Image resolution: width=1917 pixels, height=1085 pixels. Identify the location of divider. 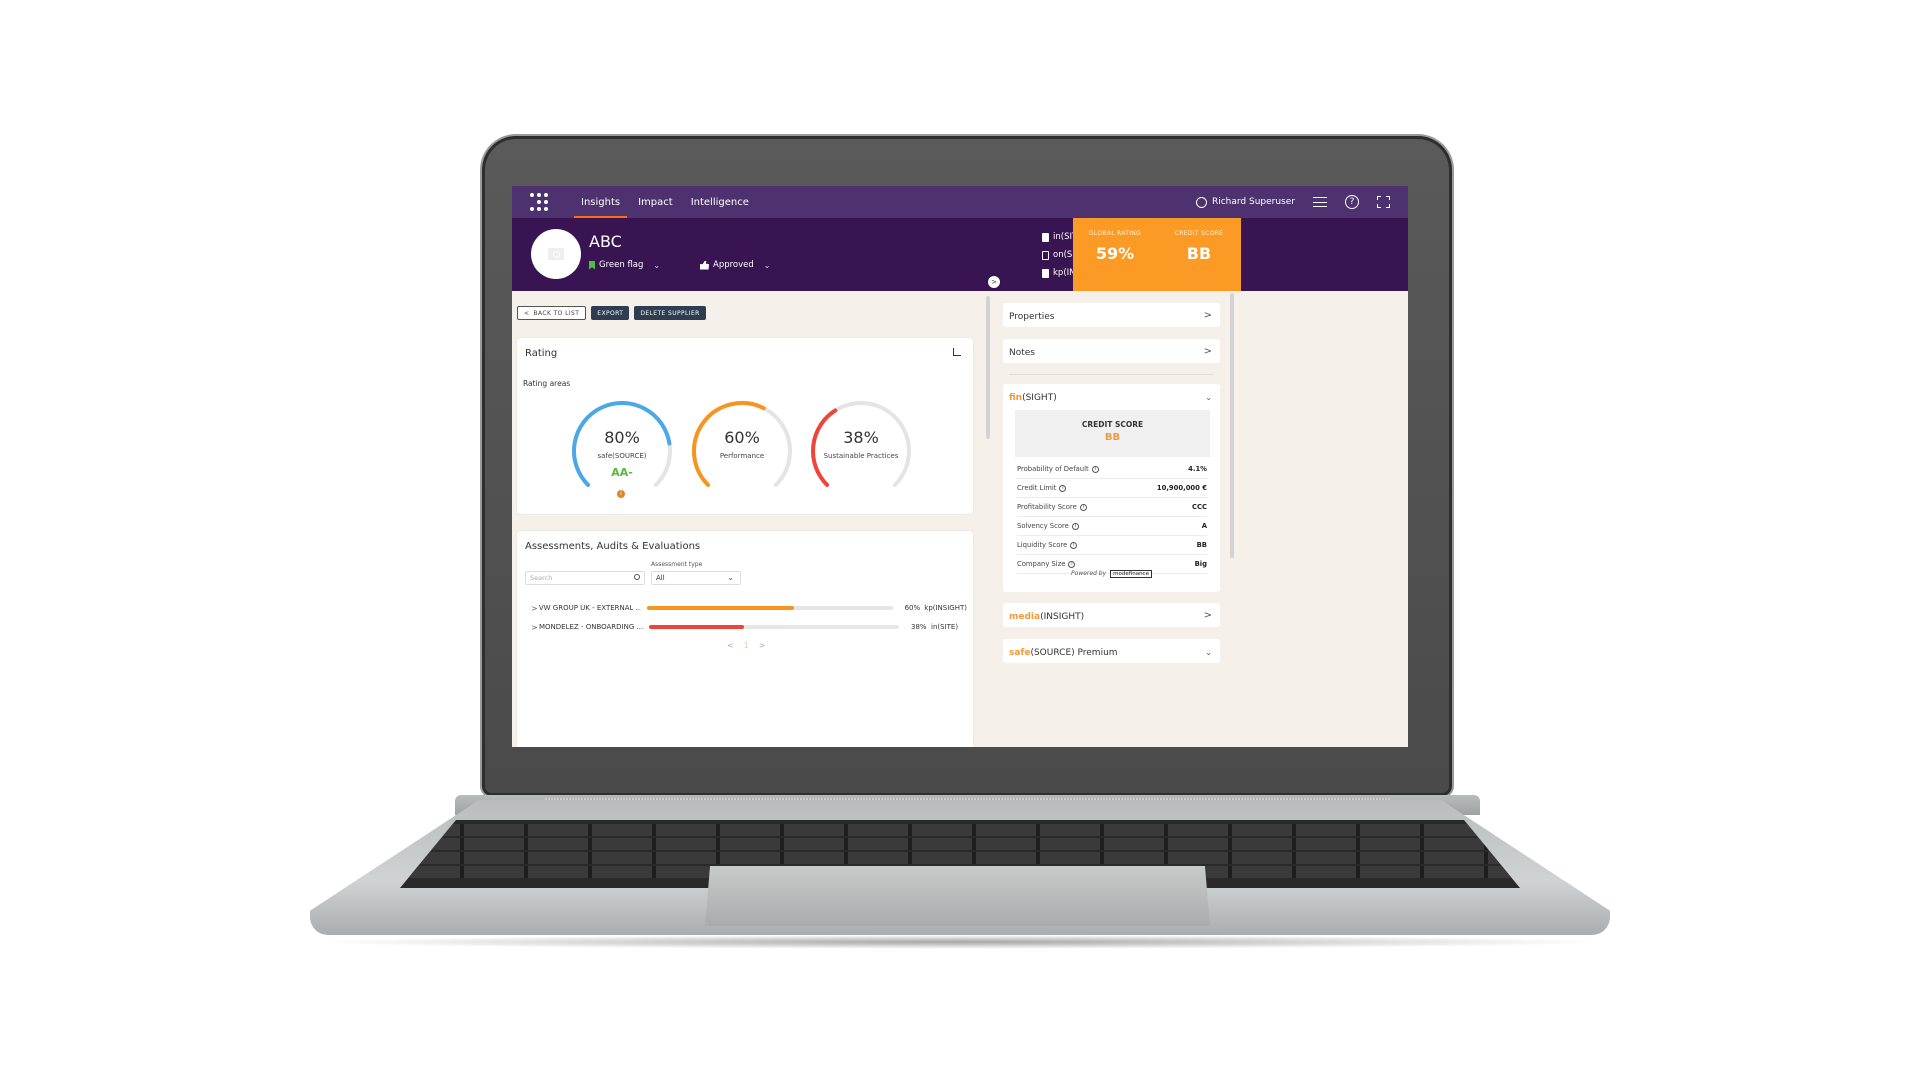
(1111, 374).